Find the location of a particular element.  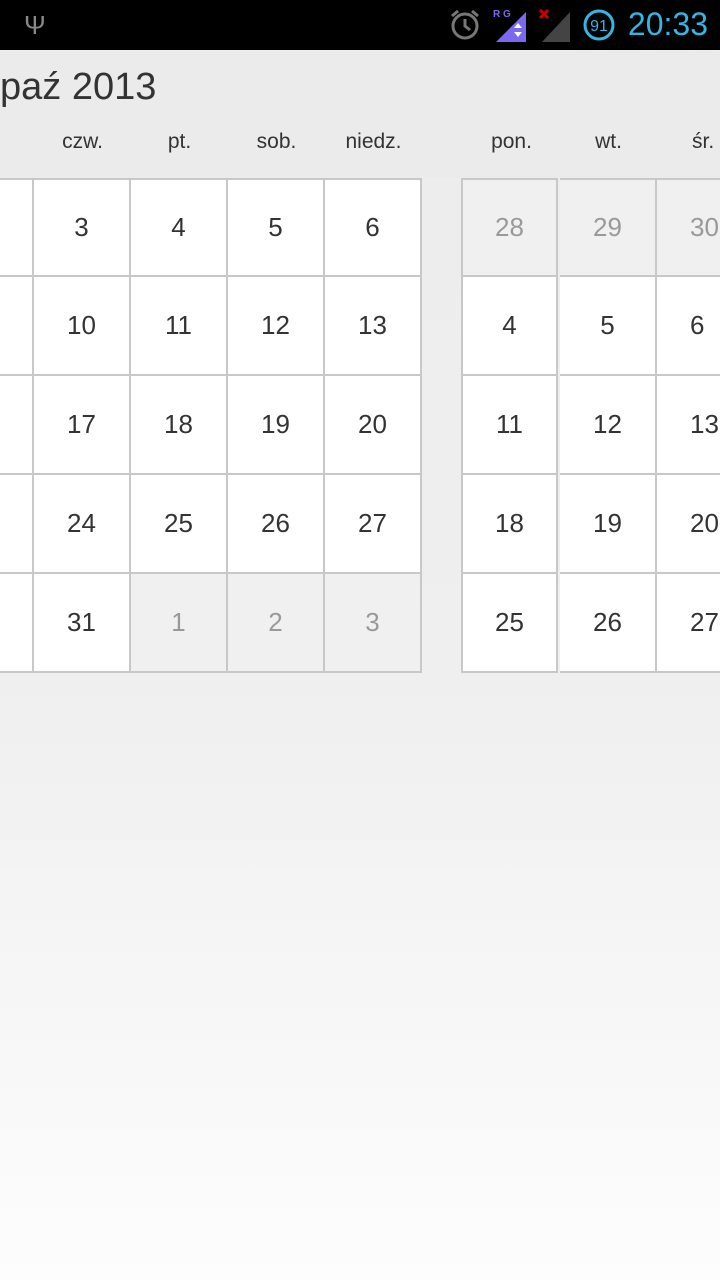

weekday-label: pon. is located at coordinates (511, 141).